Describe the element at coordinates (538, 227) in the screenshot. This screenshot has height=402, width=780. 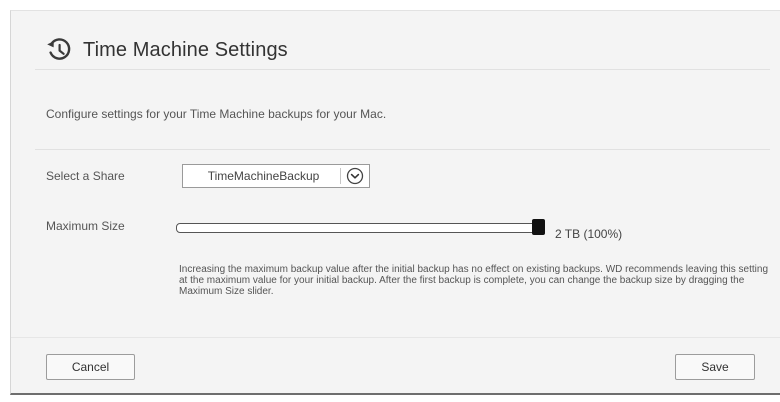
I see `max-size-slider-handle` at that location.